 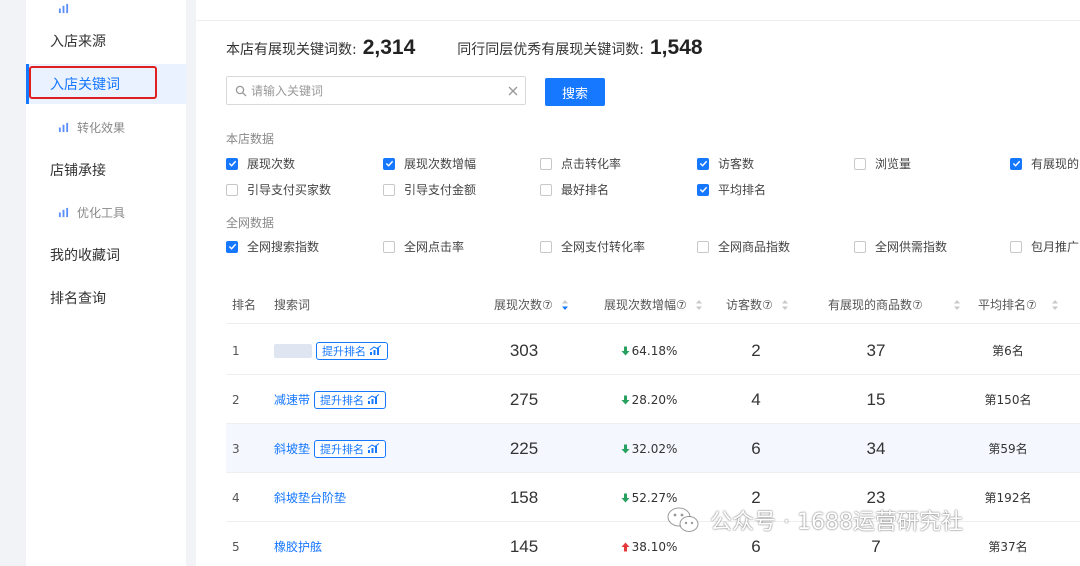 I want to click on checkbox-option: 最好排名, so click(x=574, y=189).